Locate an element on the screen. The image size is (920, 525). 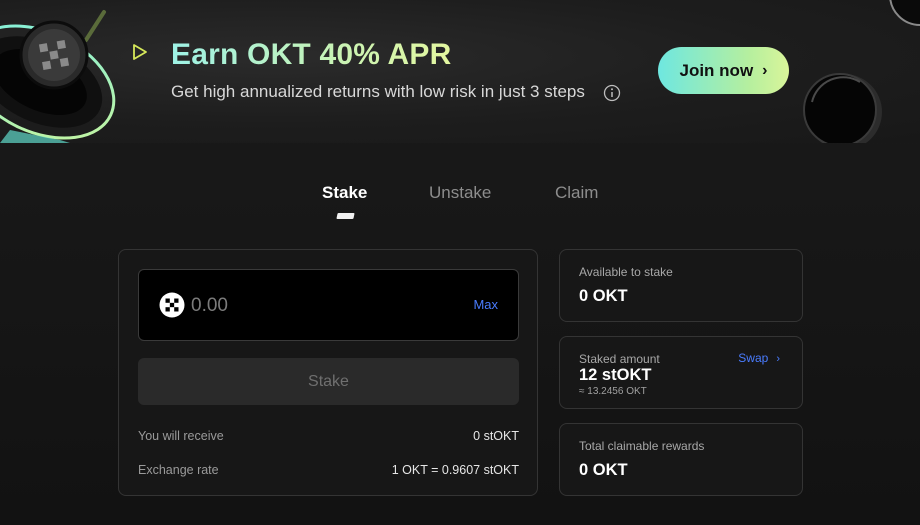
stake-tabs: Stake Unstake Claim is located at coordinates (460, 203).